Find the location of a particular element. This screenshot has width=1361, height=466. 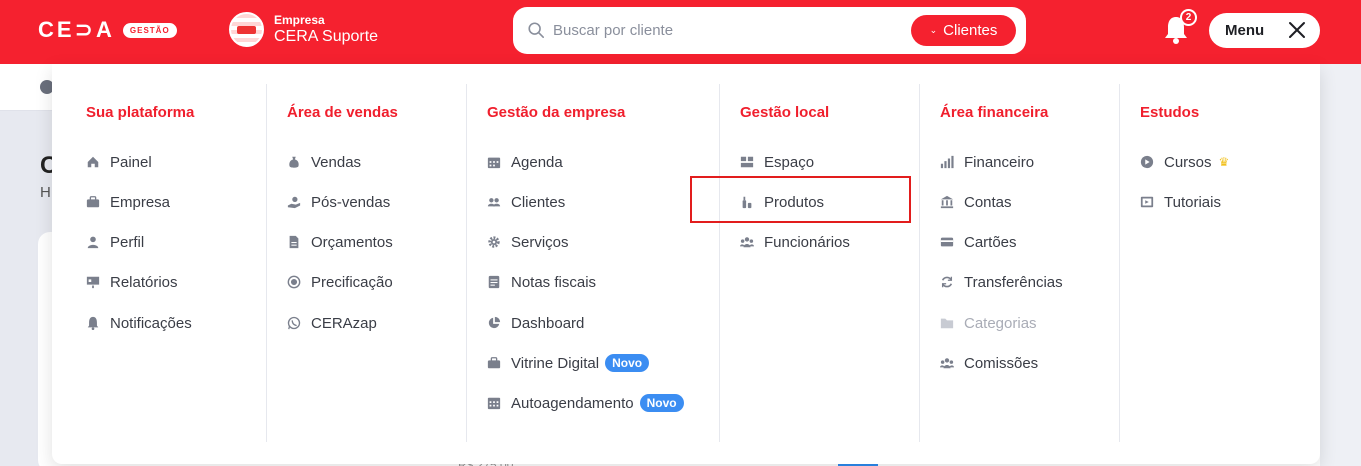

menu-label: Menu is located at coordinates (1245, 30).